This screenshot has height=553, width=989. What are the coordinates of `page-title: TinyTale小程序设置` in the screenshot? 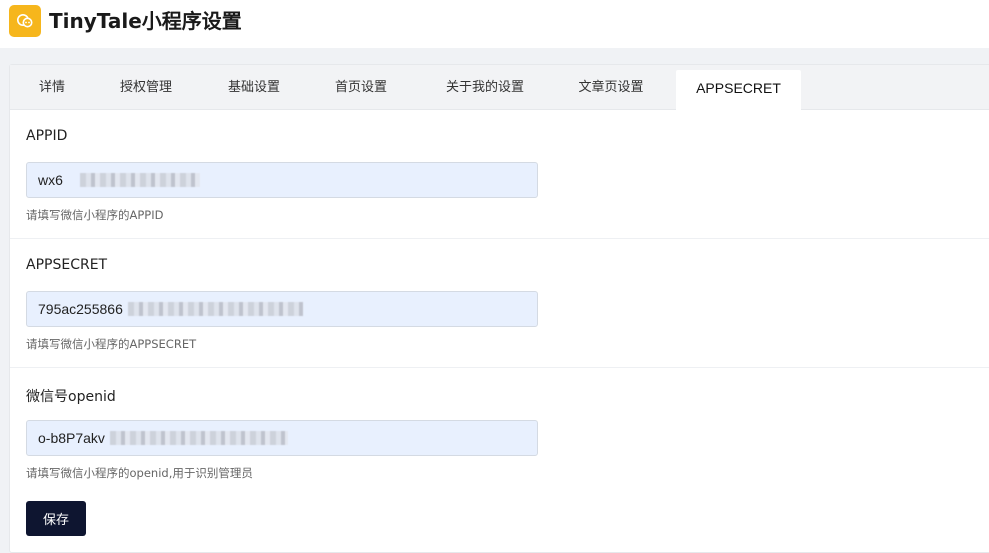 It's located at (145, 21).